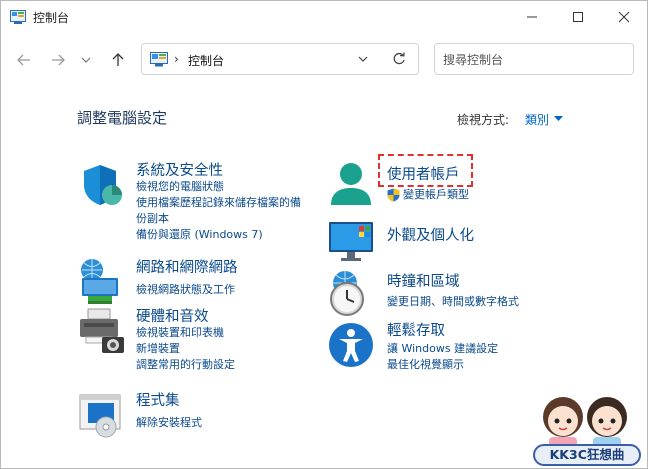 The height and width of the screenshot is (469, 648). Describe the element at coordinates (442, 365) in the screenshot. I see `link-optimize-visual-display: 最佳化視覺顯示` at that location.